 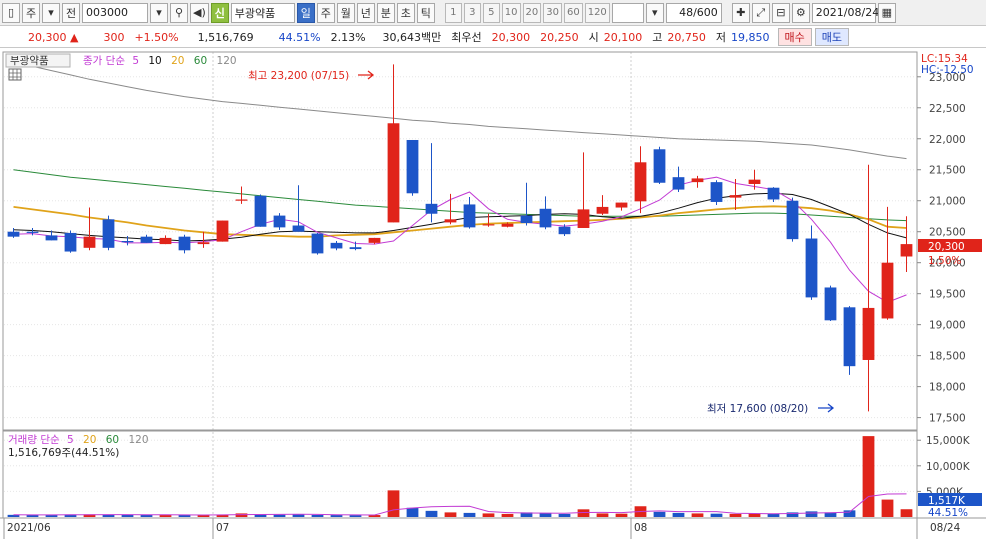 What do you see at coordinates (104, 61) in the screenshot?
I see `price-legend-prefix: 종가 단순` at bounding box center [104, 61].